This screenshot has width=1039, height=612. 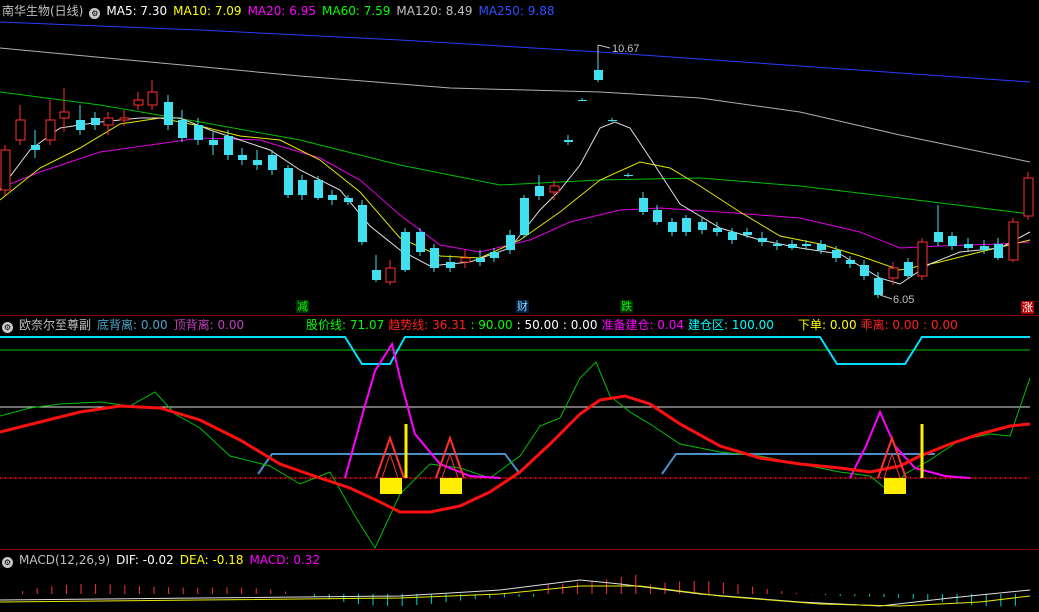 What do you see at coordinates (626, 306) in the screenshot?
I see `marker-die: 跌` at bounding box center [626, 306].